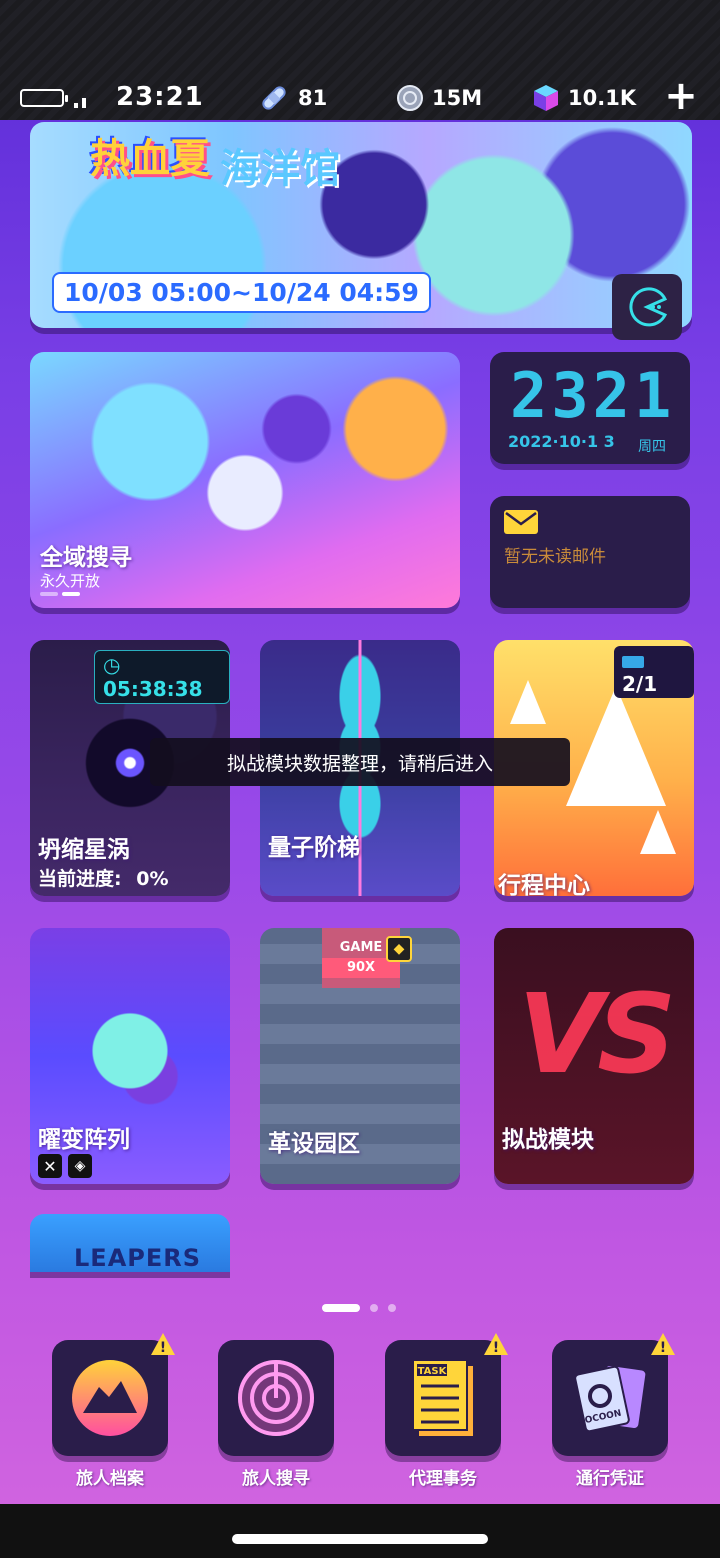 The height and width of the screenshot is (1558, 720). What do you see at coordinates (360, 1539) in the screenshot?
I see `home-indicator` at bounding box center [360, 1539].